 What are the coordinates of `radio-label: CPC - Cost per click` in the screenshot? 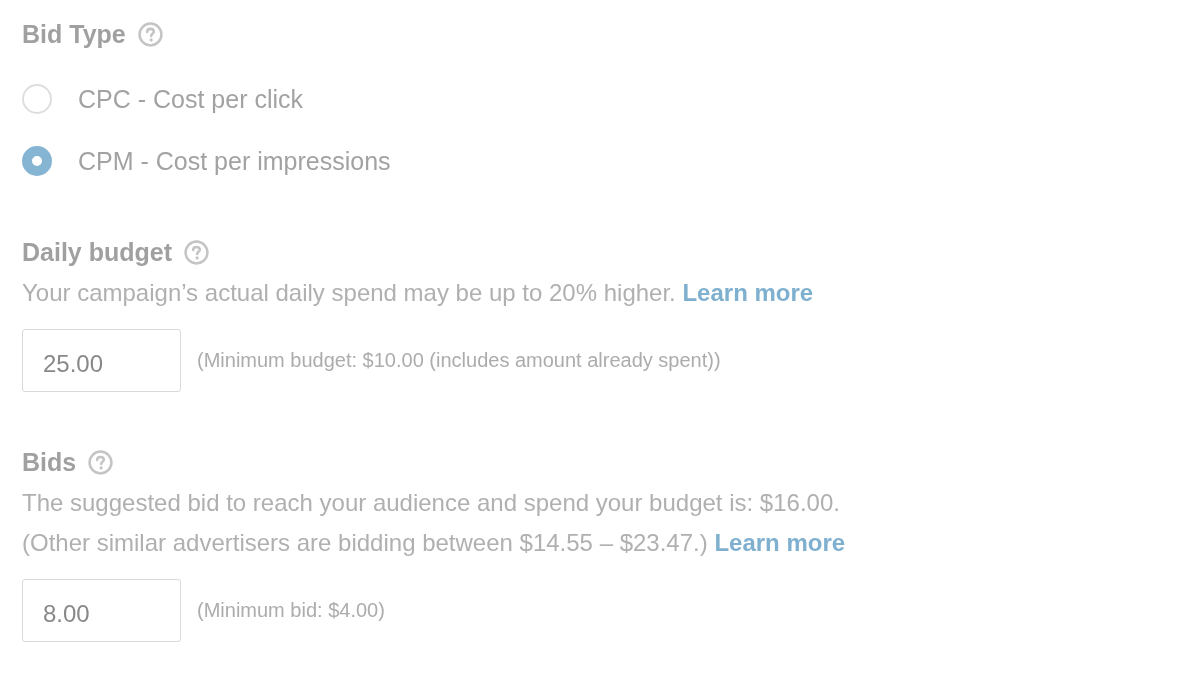 It's located at (191, 99).